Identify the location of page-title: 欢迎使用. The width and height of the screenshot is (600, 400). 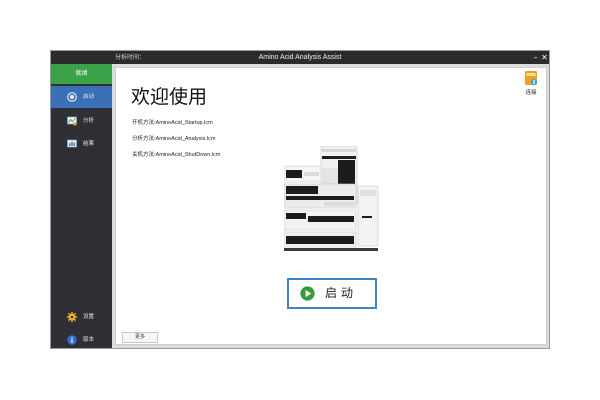
(169, 97).